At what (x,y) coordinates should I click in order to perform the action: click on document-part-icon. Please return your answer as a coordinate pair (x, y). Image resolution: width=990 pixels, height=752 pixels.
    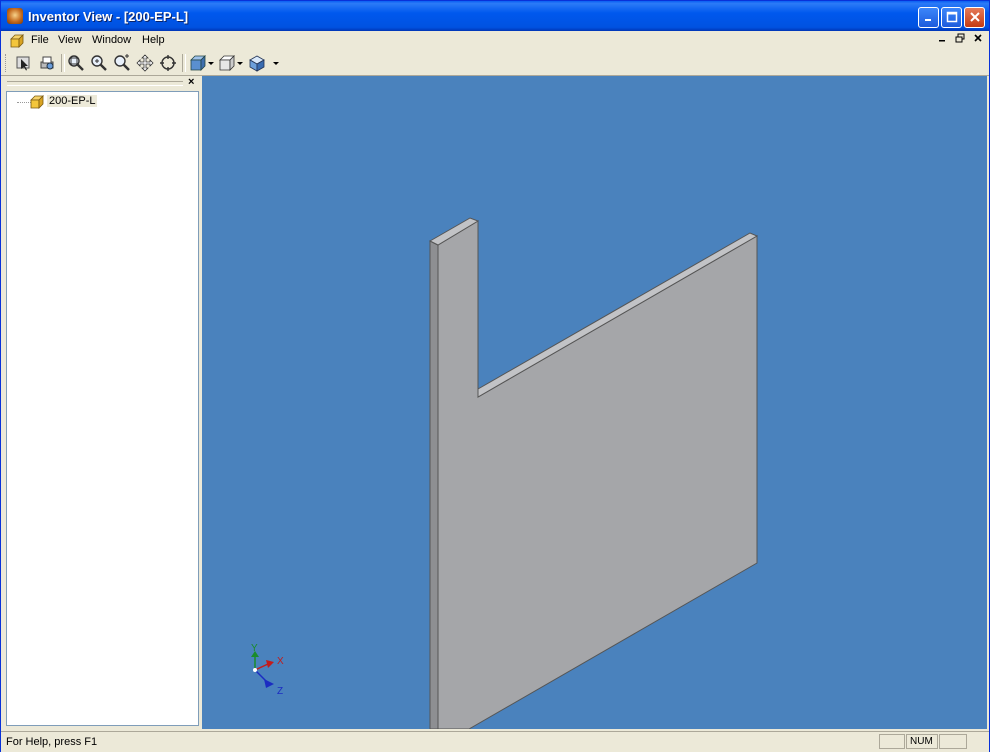
    Looking at the image, I should click on (17, 41).